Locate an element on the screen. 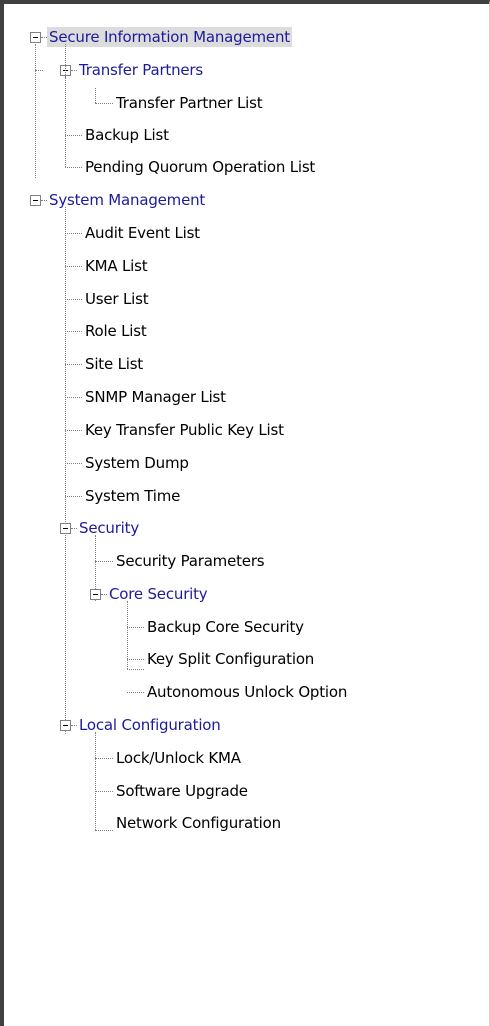 This screenshot has height=1026, width=490. tree-node-secure-information-management: Secure Information Management is located at coordinates (169, 37).